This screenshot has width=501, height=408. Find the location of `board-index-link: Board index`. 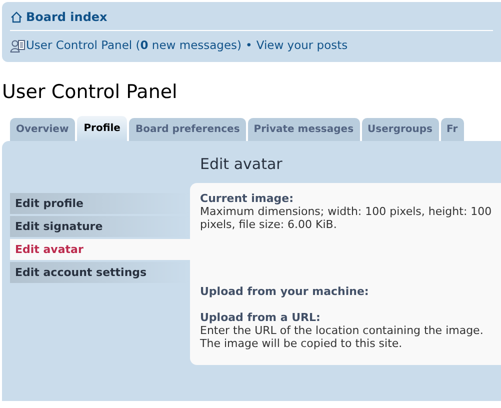

board-index-link: Board index is located at coordinates (67, 17).